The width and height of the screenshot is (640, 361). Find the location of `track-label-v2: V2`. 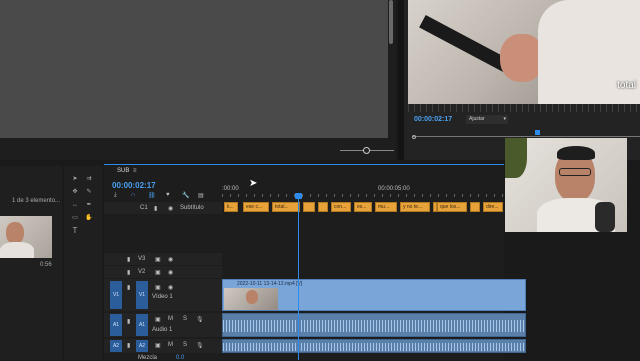

track-label-v2: V2 is located at coordinates (142, 272).